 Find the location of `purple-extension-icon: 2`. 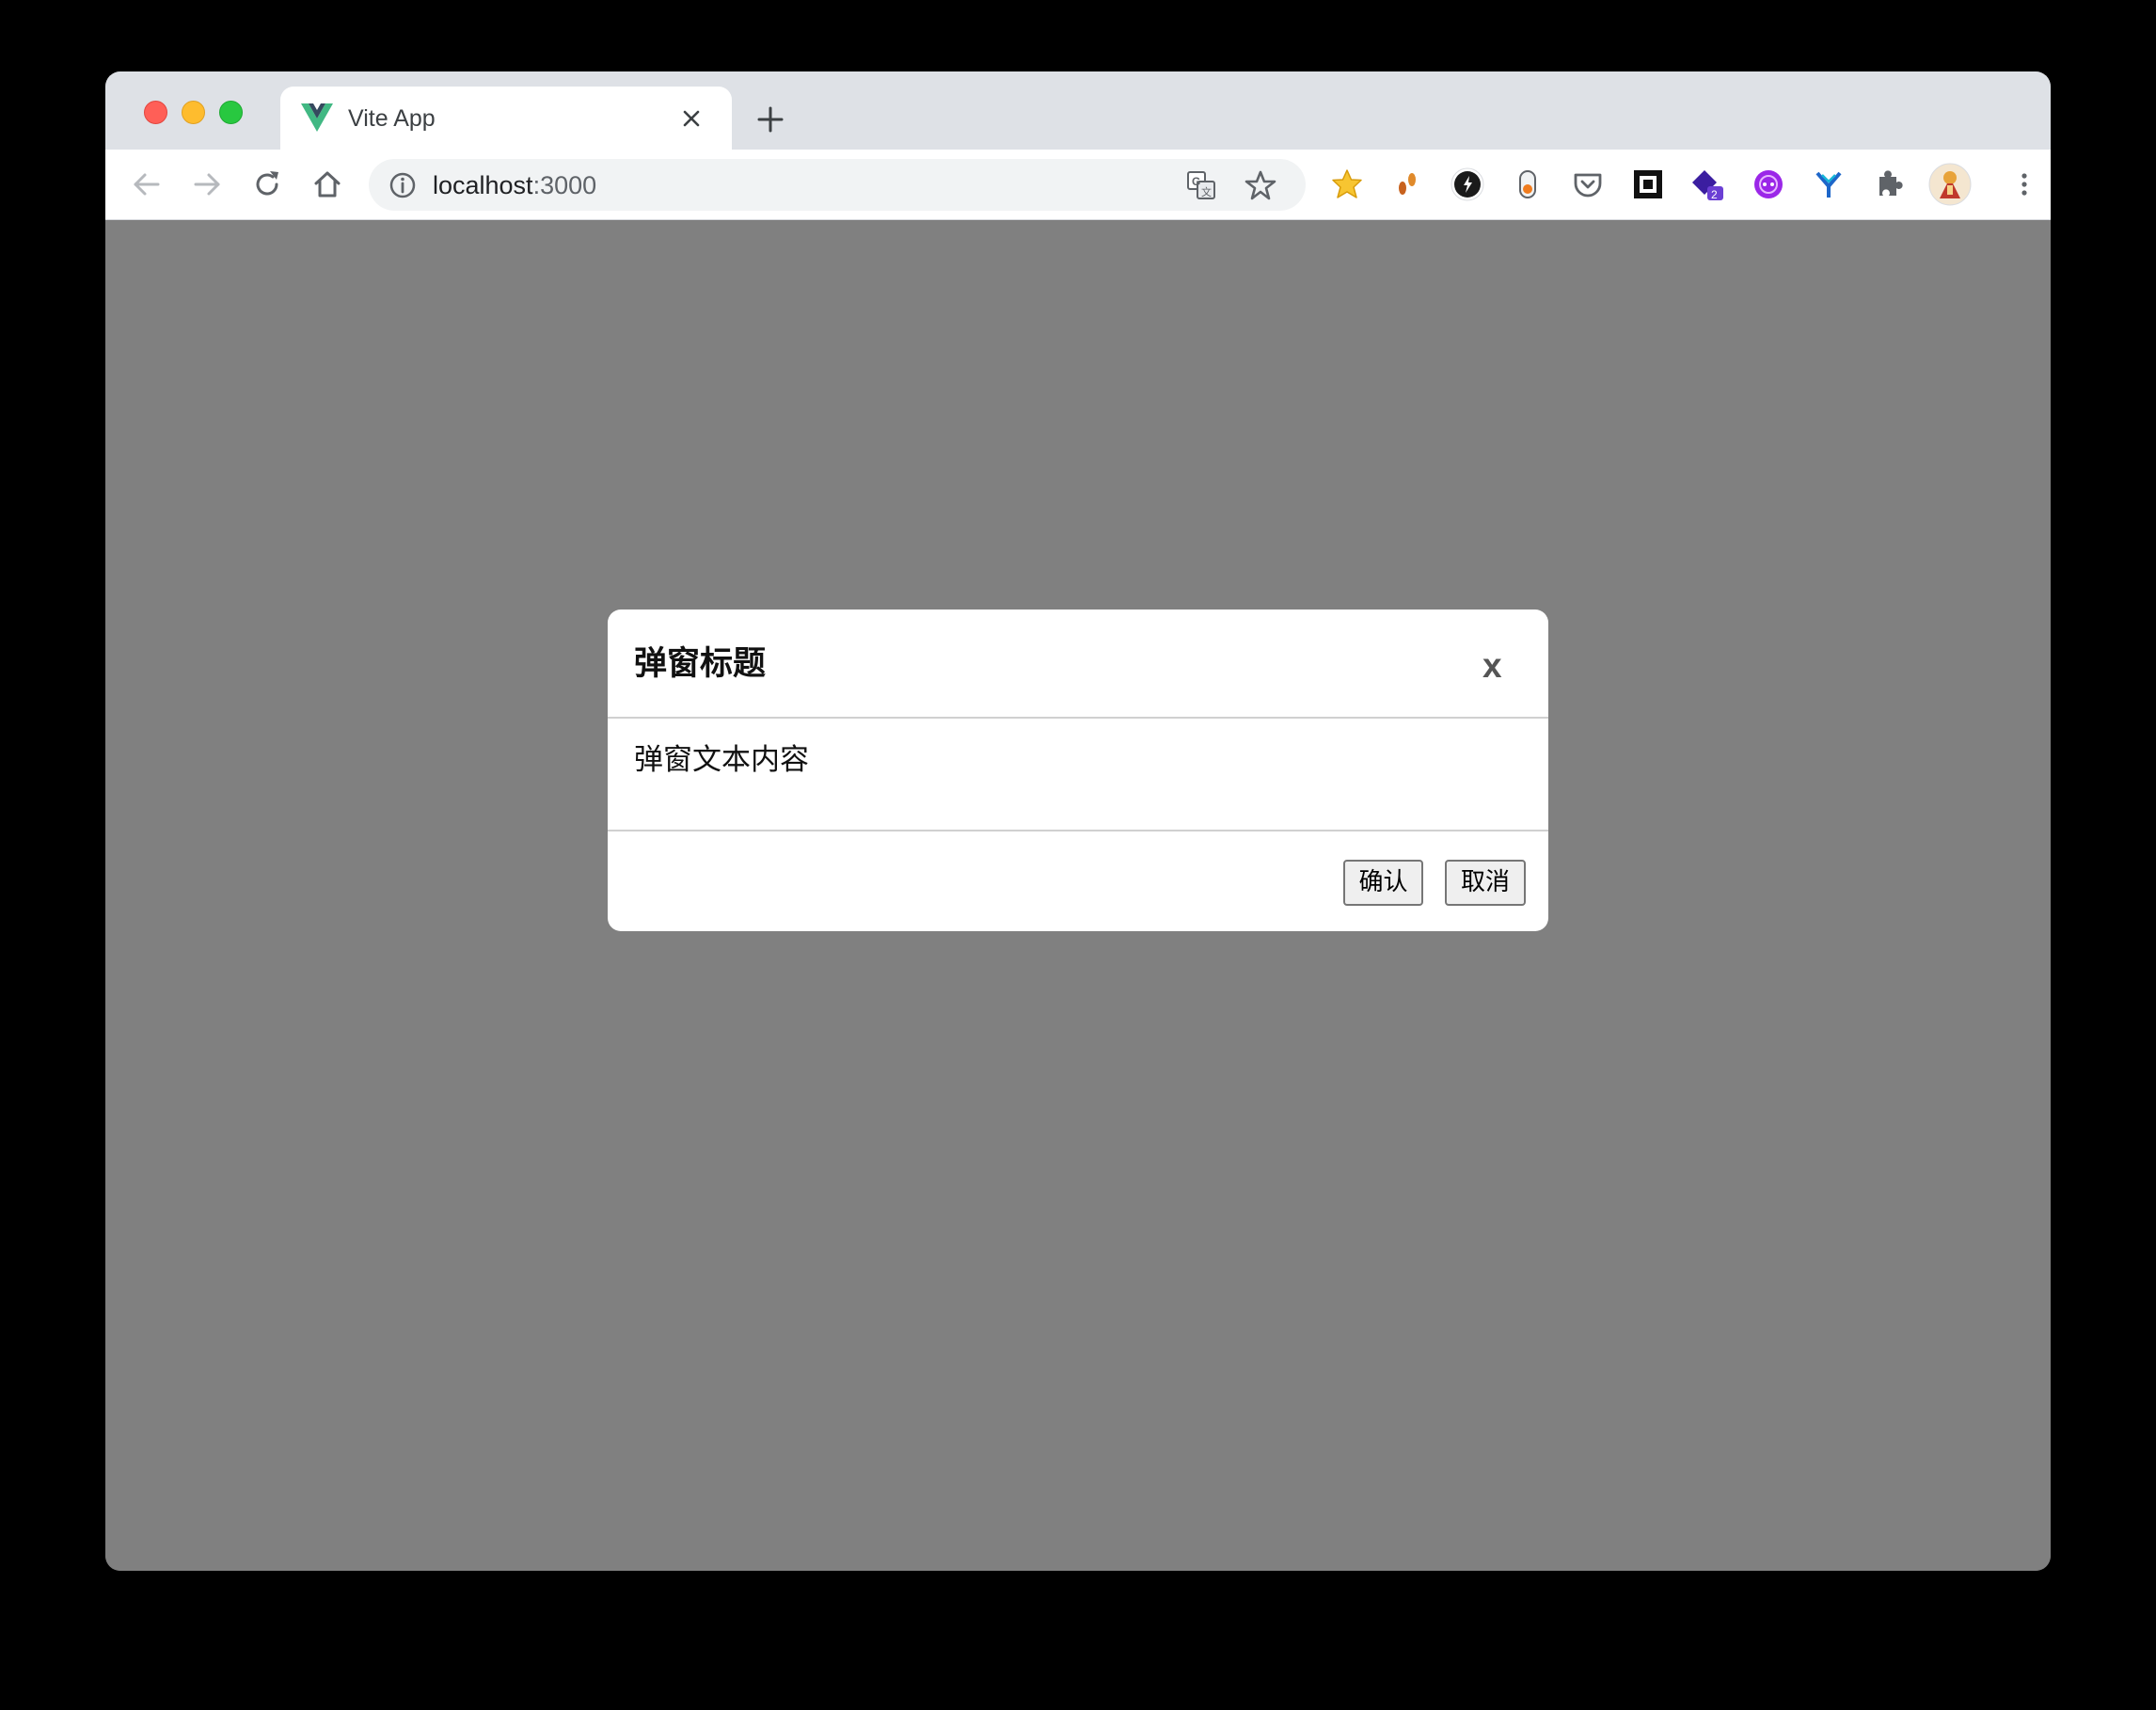

purple-extension-icon: 2 is located at coordinates (1708, 184).